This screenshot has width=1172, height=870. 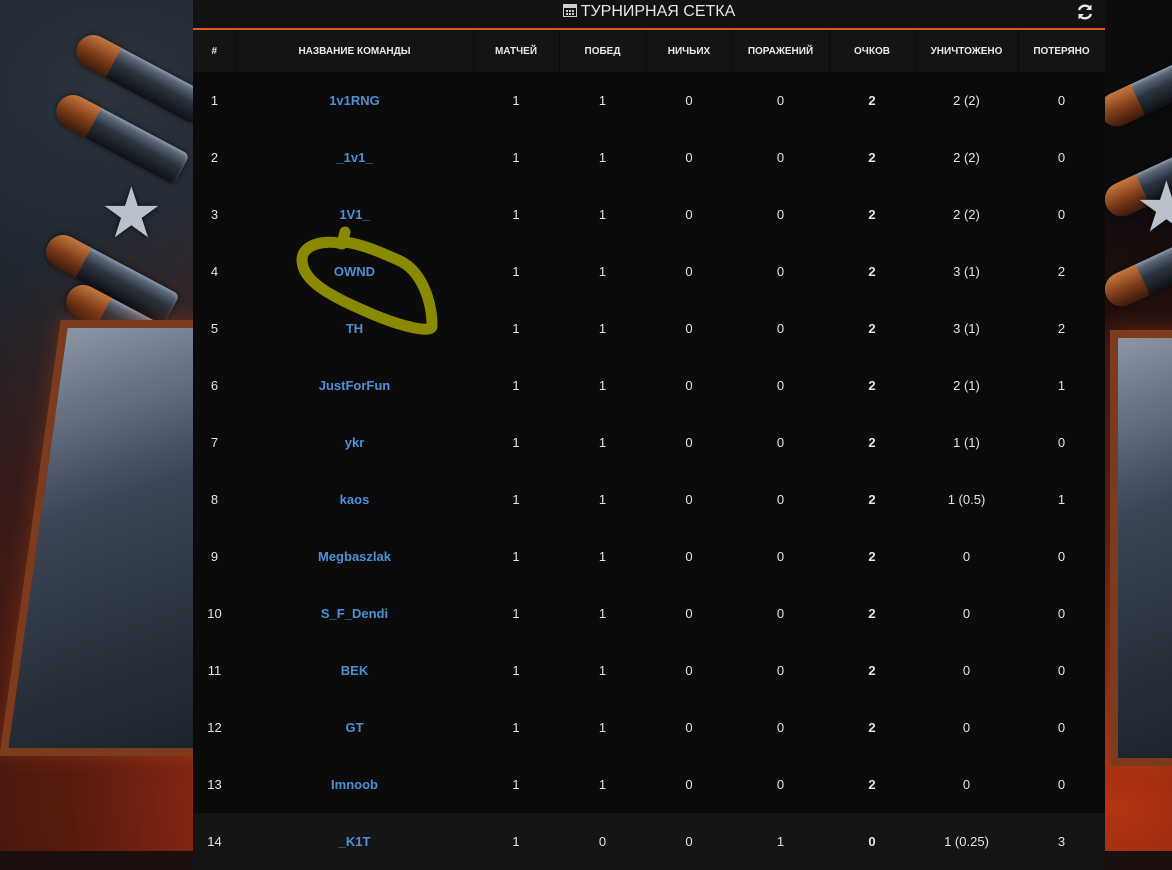 What do you see at coordinates (355, 385) in the screenshot?
I see `team-link: JustForFun` at bounding box center [355, 385].